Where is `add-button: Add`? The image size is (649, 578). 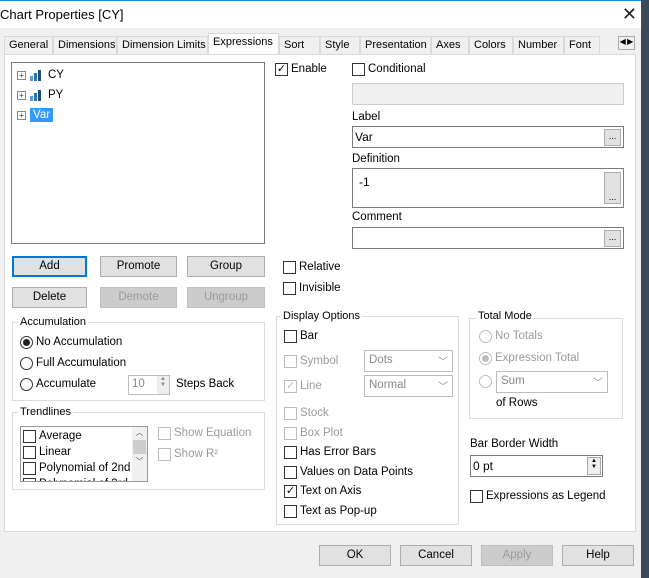 add-button: Add is located at coordinates (49, 266).